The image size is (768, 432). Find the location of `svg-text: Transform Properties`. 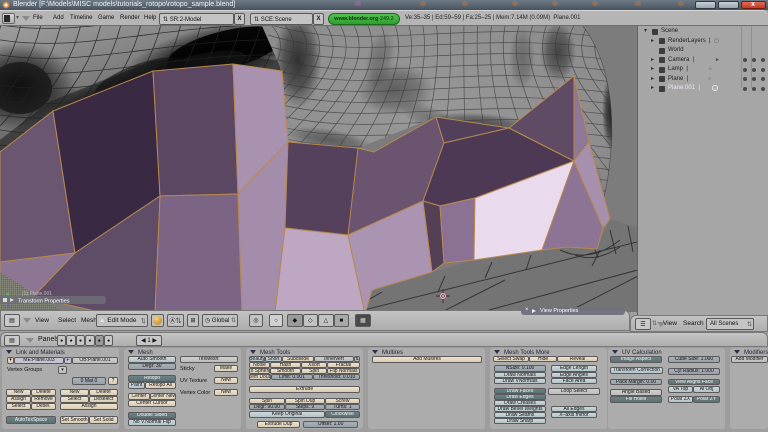

svg-text: Transform Properties is located at coordinates (44, 302).